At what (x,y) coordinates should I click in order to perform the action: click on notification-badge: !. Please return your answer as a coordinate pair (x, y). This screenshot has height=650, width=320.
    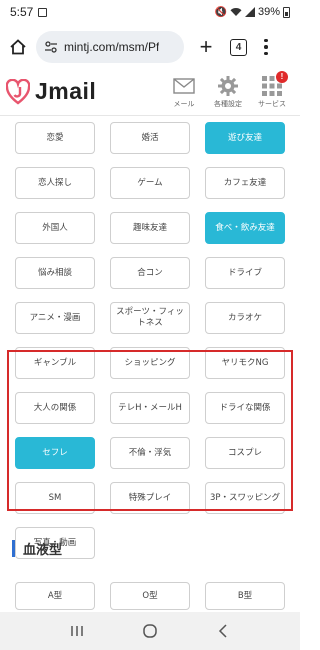
    Looking at the image, I should click on (282, 76).